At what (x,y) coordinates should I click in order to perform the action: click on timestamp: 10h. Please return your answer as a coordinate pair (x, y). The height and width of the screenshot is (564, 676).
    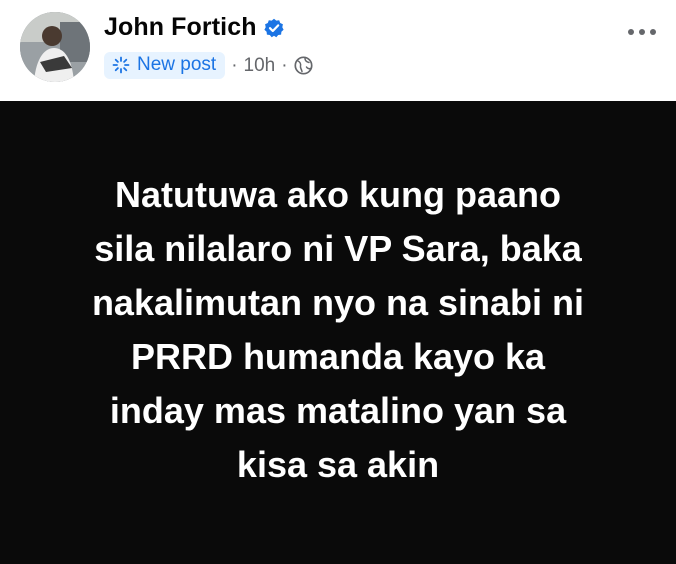
    Looking at the image, I should click on (260, 66).